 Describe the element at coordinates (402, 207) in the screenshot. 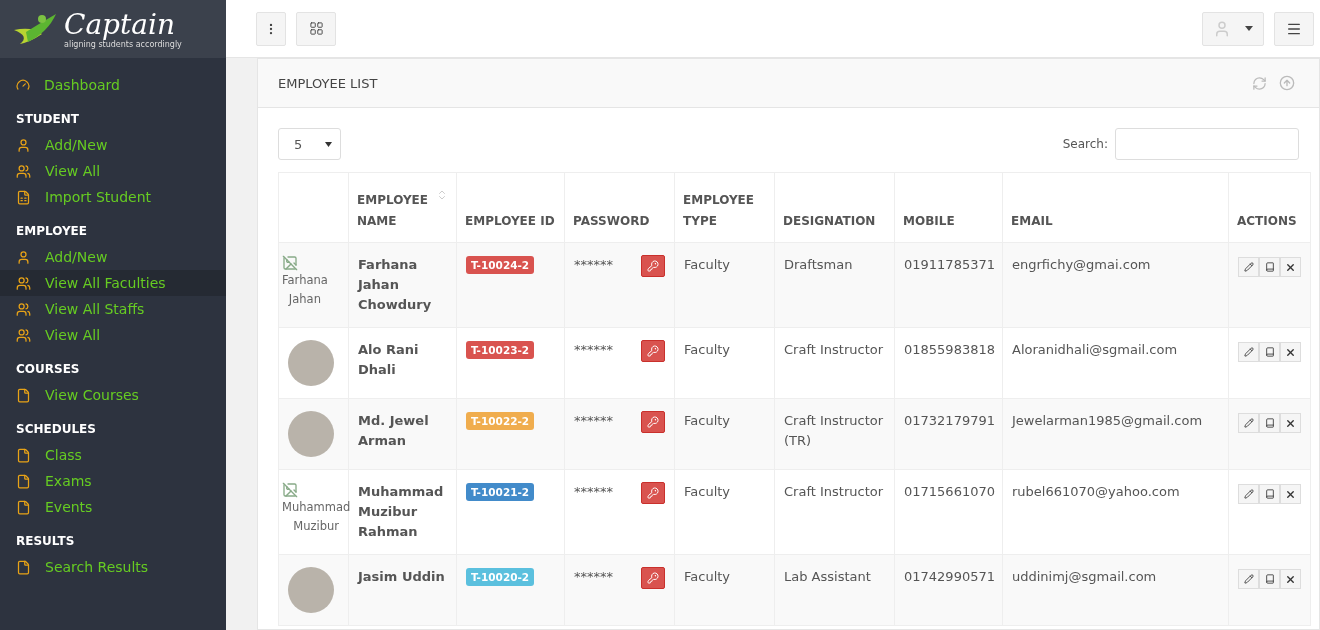

I see `column-header: EMPLOYEE NAME` at that location.